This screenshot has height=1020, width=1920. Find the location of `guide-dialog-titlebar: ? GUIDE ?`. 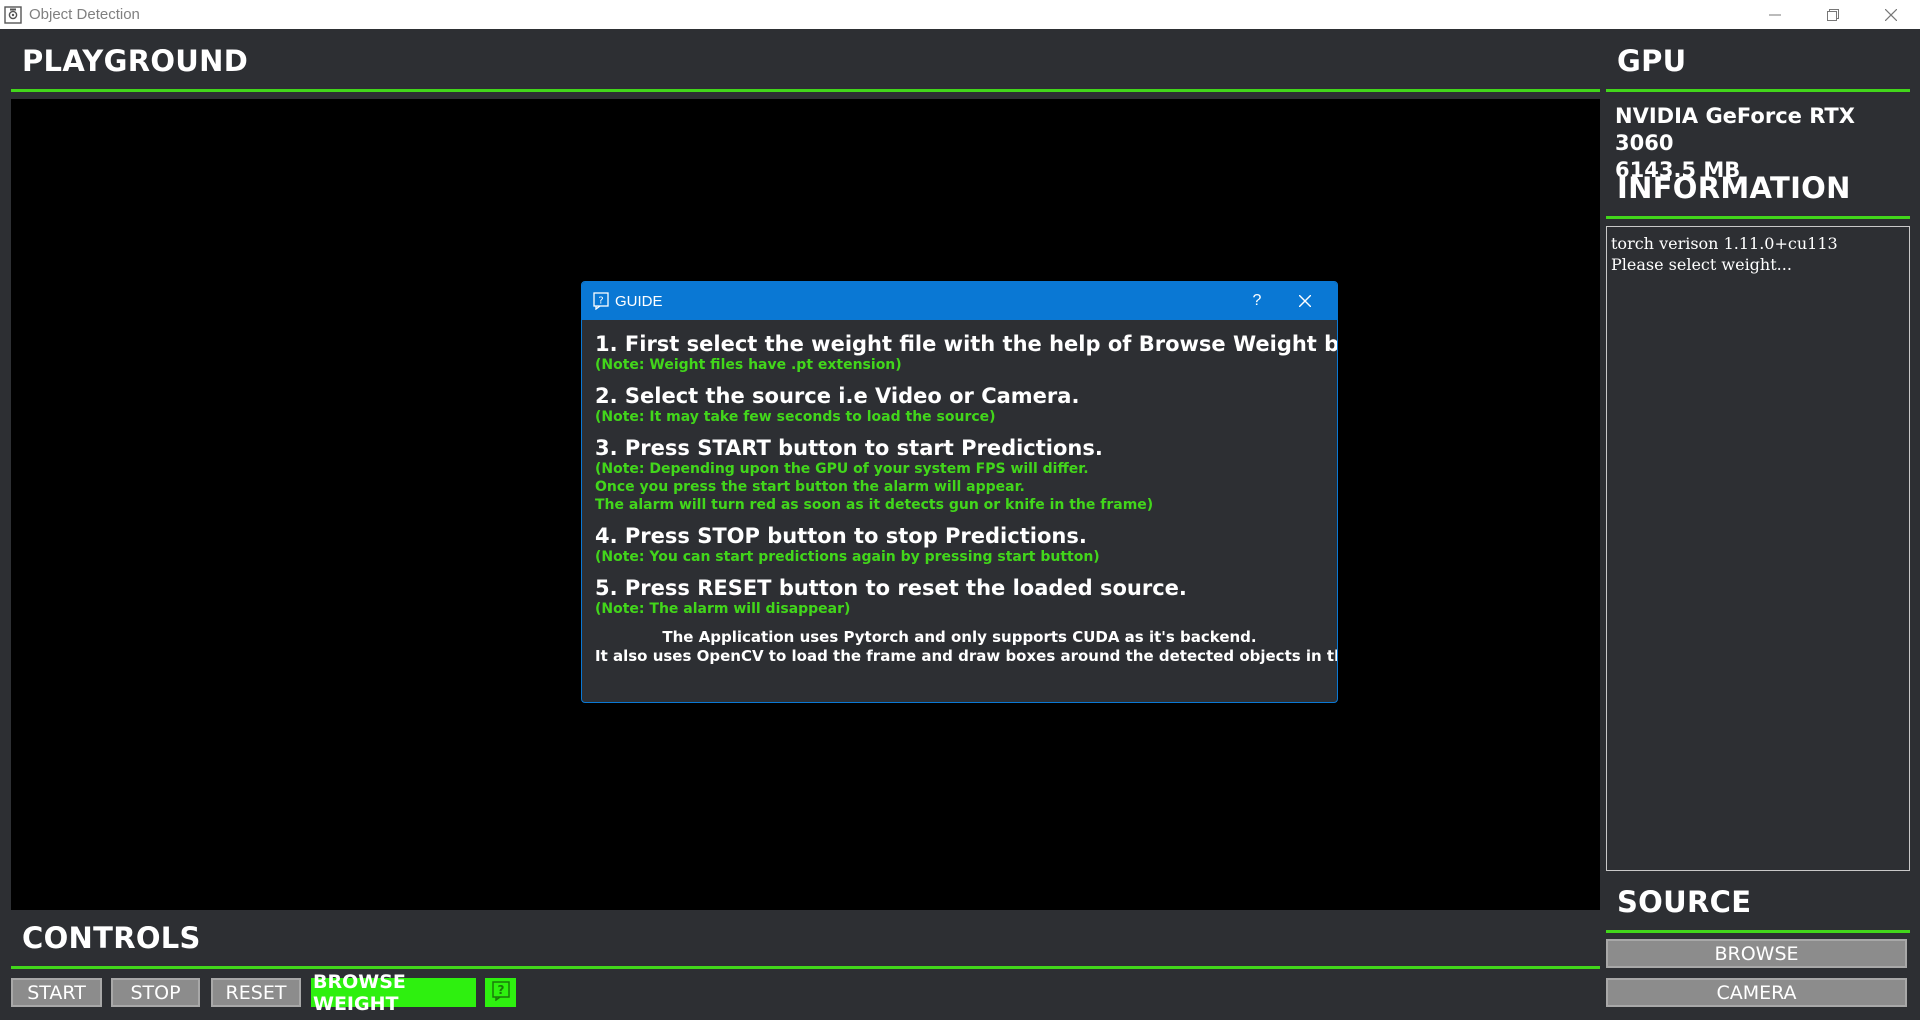

guide-dialog-titlebar: ? GUIDE ? is located at coordinates (959, 301).